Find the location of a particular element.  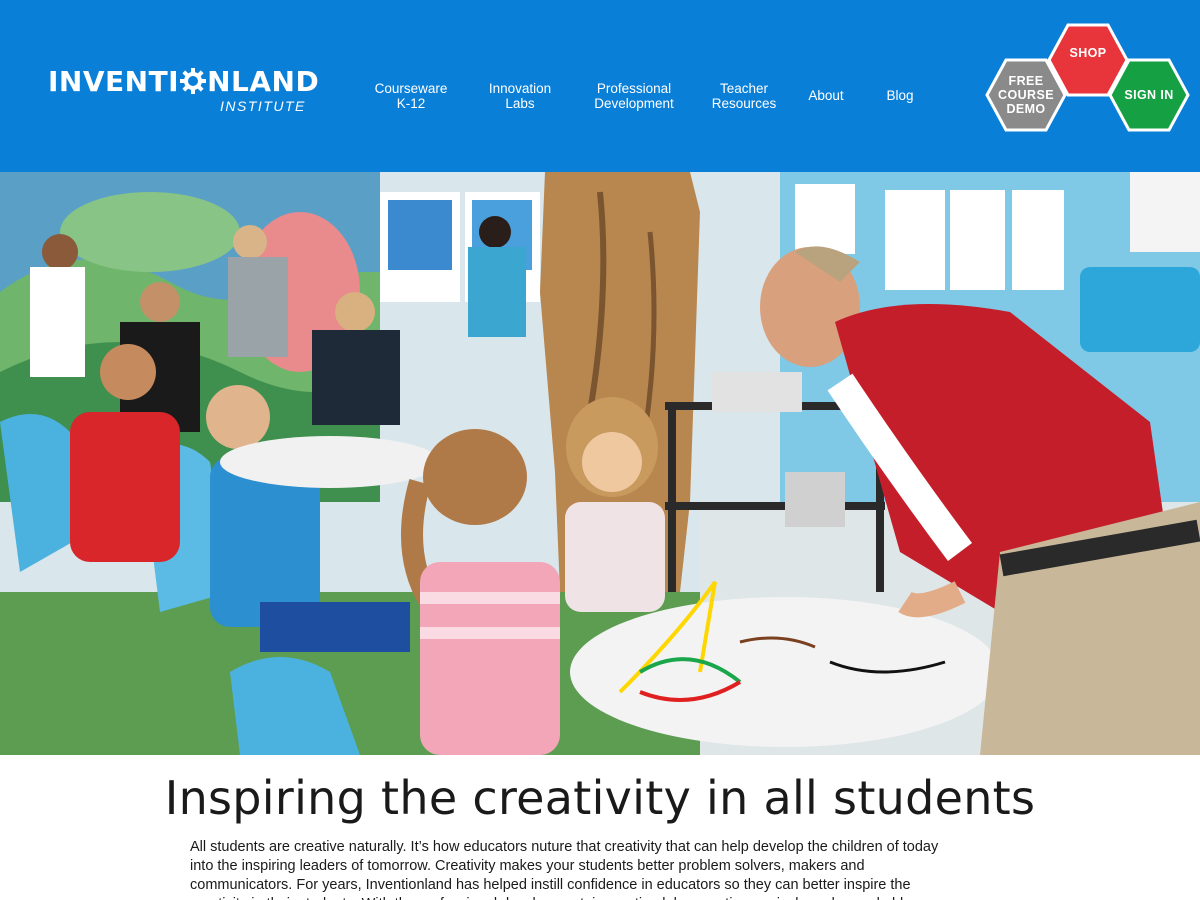

nav-professional-development: Professional Development is located at coordinates (634, 96).